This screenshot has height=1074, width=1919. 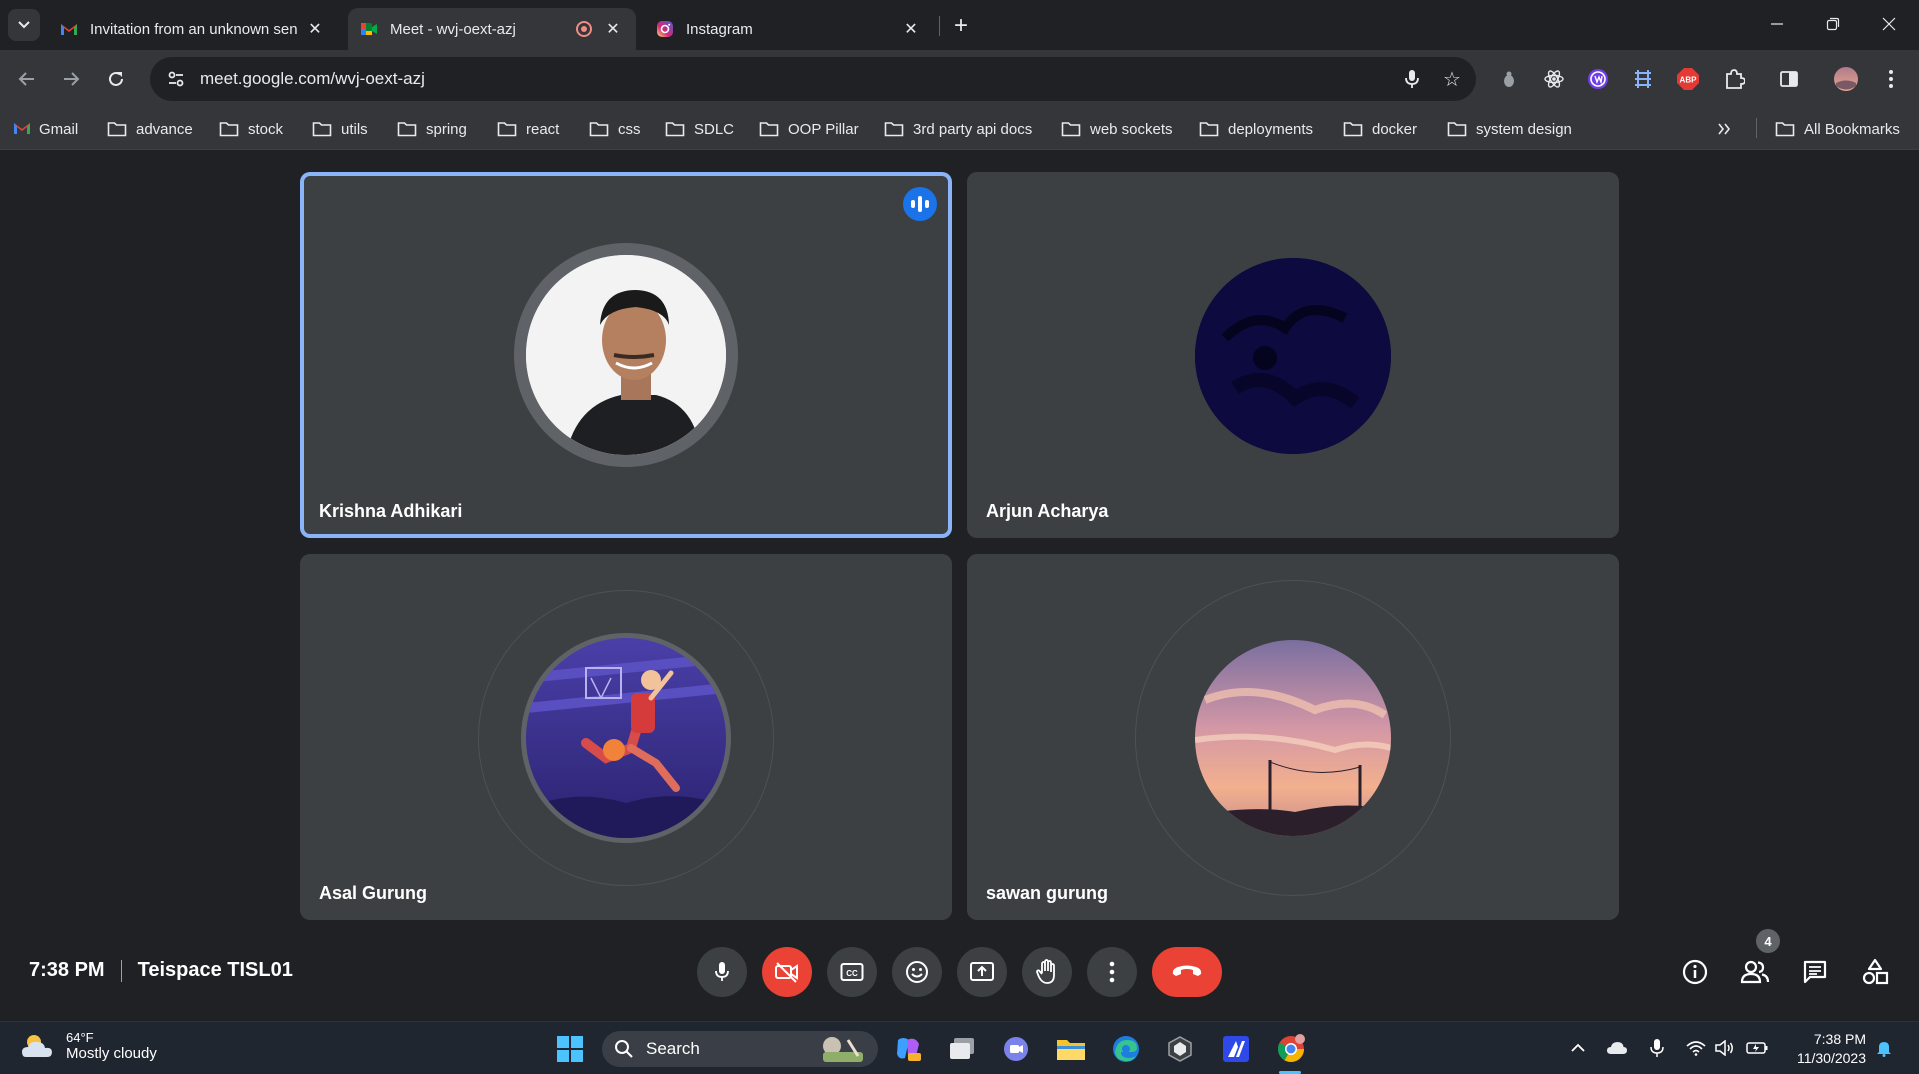 I want to click on wifi-icon, so click(x=1696, y=1048).